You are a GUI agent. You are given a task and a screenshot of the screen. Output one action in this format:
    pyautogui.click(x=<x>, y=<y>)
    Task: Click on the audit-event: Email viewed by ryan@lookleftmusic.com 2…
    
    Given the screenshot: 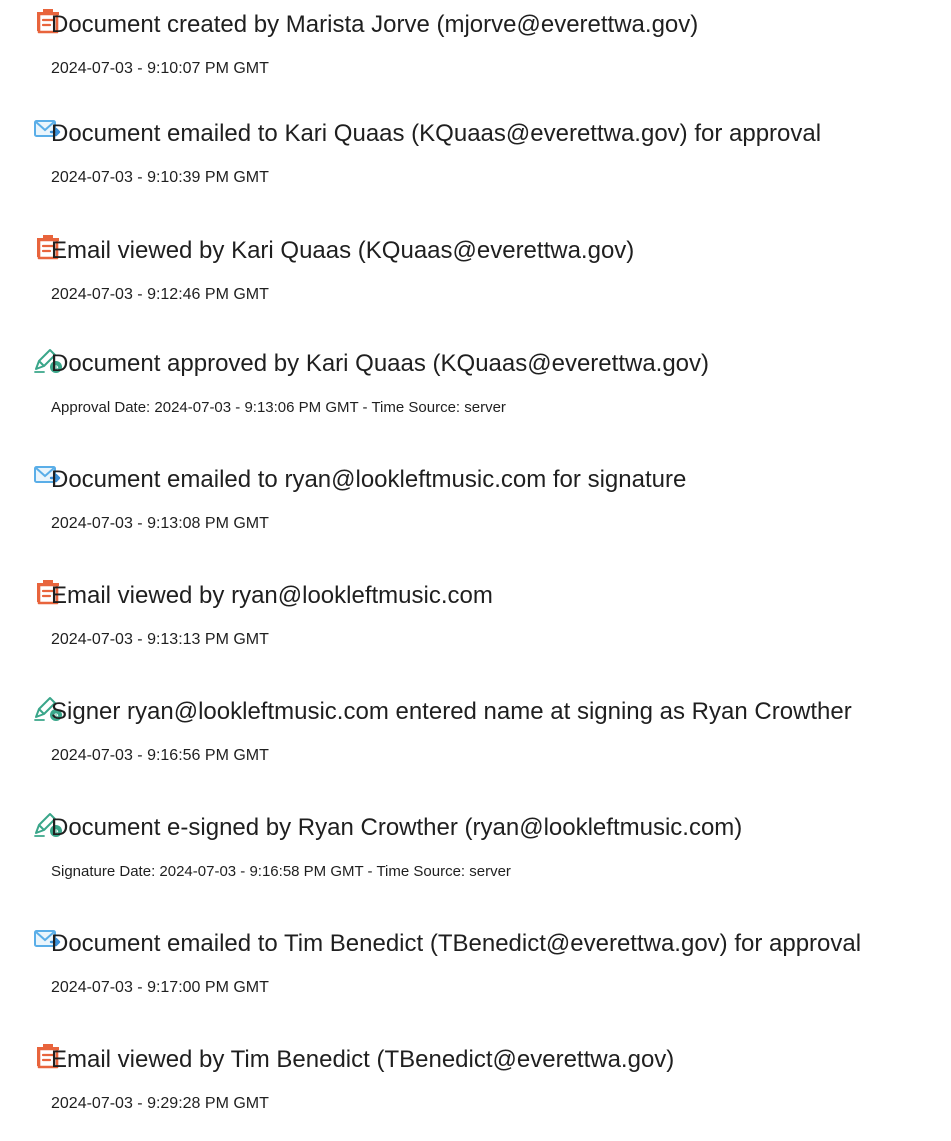 What is the action you would take?
    pyautogui.click(x=475, y=627)
    